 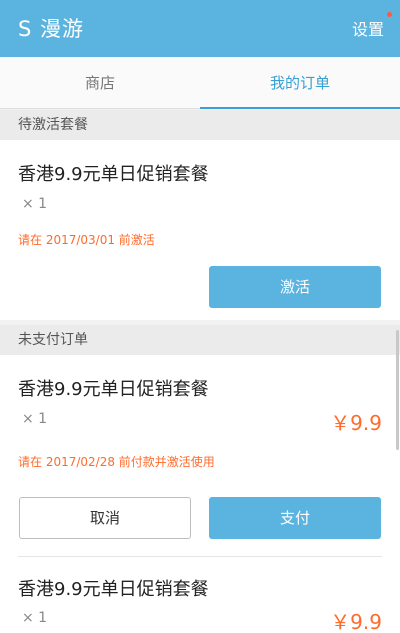 I want to click on notification-dot-icon, so click(x=389, y=14).